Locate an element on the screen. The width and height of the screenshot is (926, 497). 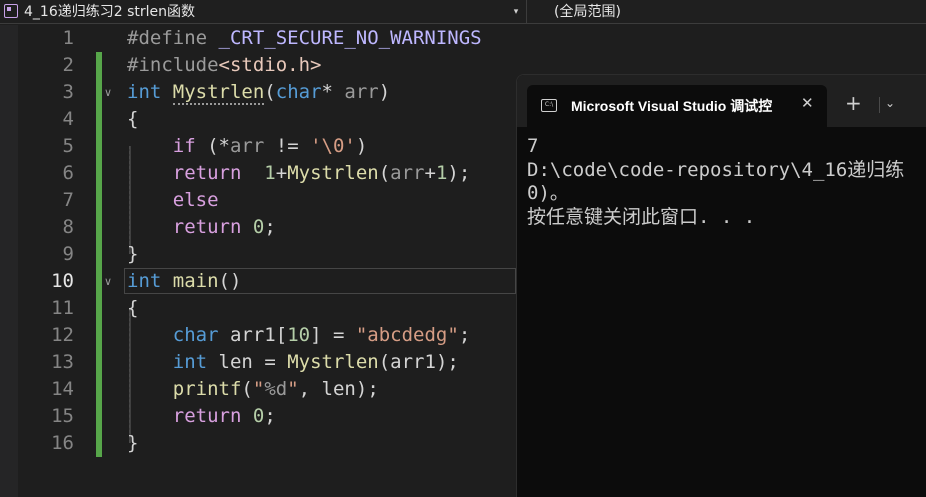
function-name: Mystrlen is located at coordinates (218, 93).